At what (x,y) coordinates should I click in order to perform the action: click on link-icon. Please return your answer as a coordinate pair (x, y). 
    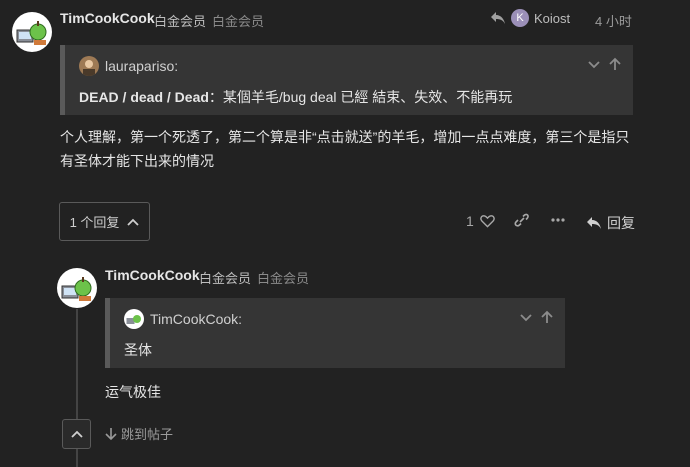
    Looking at the image, I should click on (521, 220).